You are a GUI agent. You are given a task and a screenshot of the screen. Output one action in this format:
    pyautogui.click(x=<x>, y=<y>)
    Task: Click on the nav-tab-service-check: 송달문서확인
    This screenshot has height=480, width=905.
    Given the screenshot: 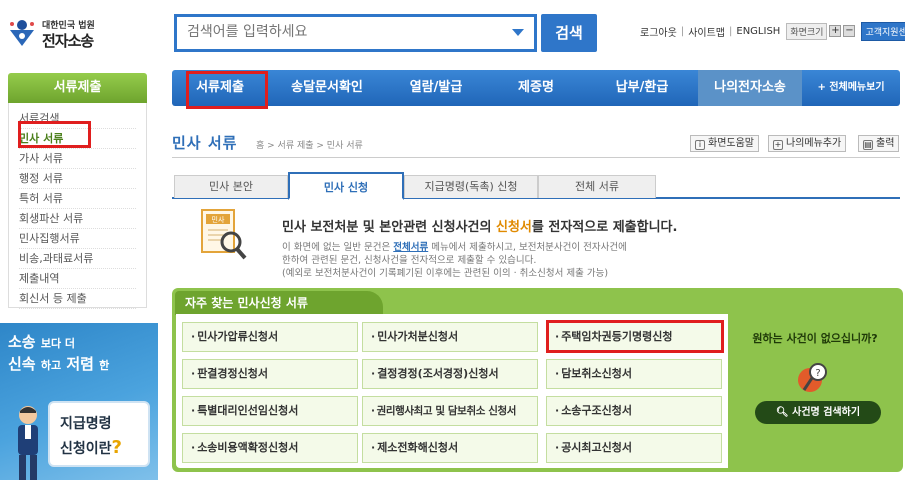 What is the action you would take?
    pyautogui.click(x=327, y=88)
    